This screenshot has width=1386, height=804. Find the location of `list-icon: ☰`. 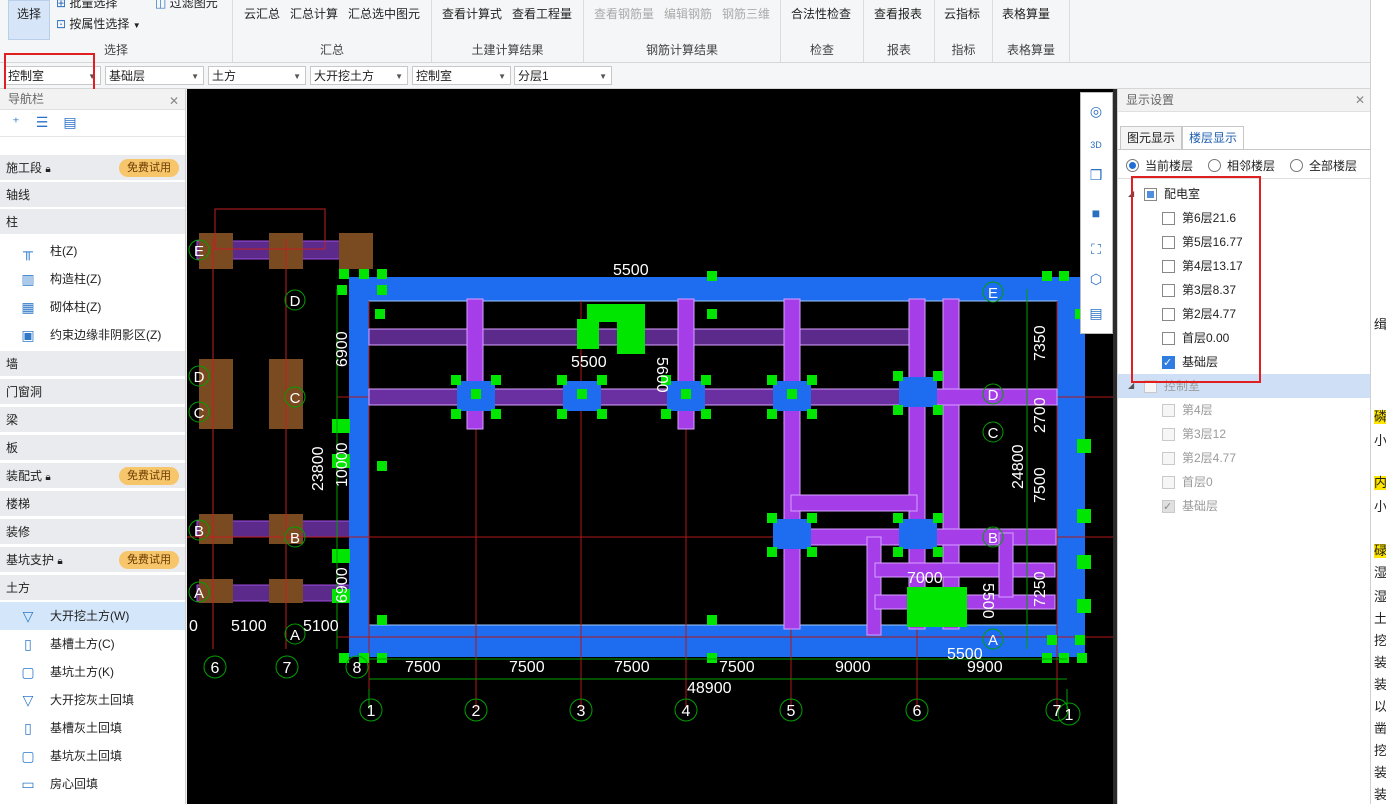

list-icon: ☰ is located at coordinates (42, 122).